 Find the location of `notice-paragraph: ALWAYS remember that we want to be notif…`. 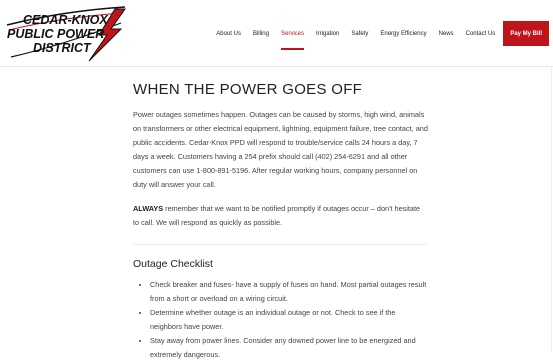

notice-paragraph: ALWAYS remember that we want to be notif… is located at coordinates (280, 216).